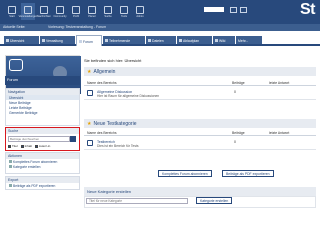  Describe the element at coordinates (308, 9) in the screenshot. I see `brand-logo: St` at that location.